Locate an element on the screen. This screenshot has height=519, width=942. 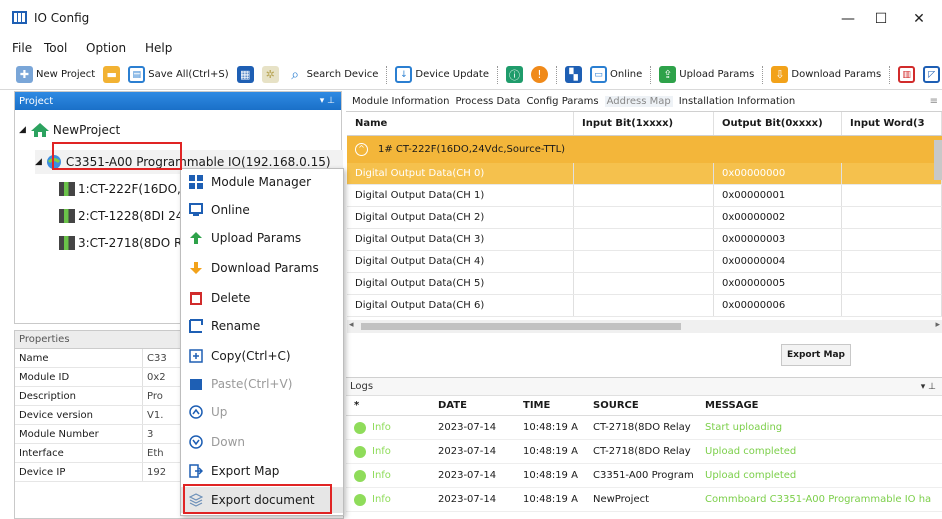
property-value: 3 is located at coordinates (148, 434).